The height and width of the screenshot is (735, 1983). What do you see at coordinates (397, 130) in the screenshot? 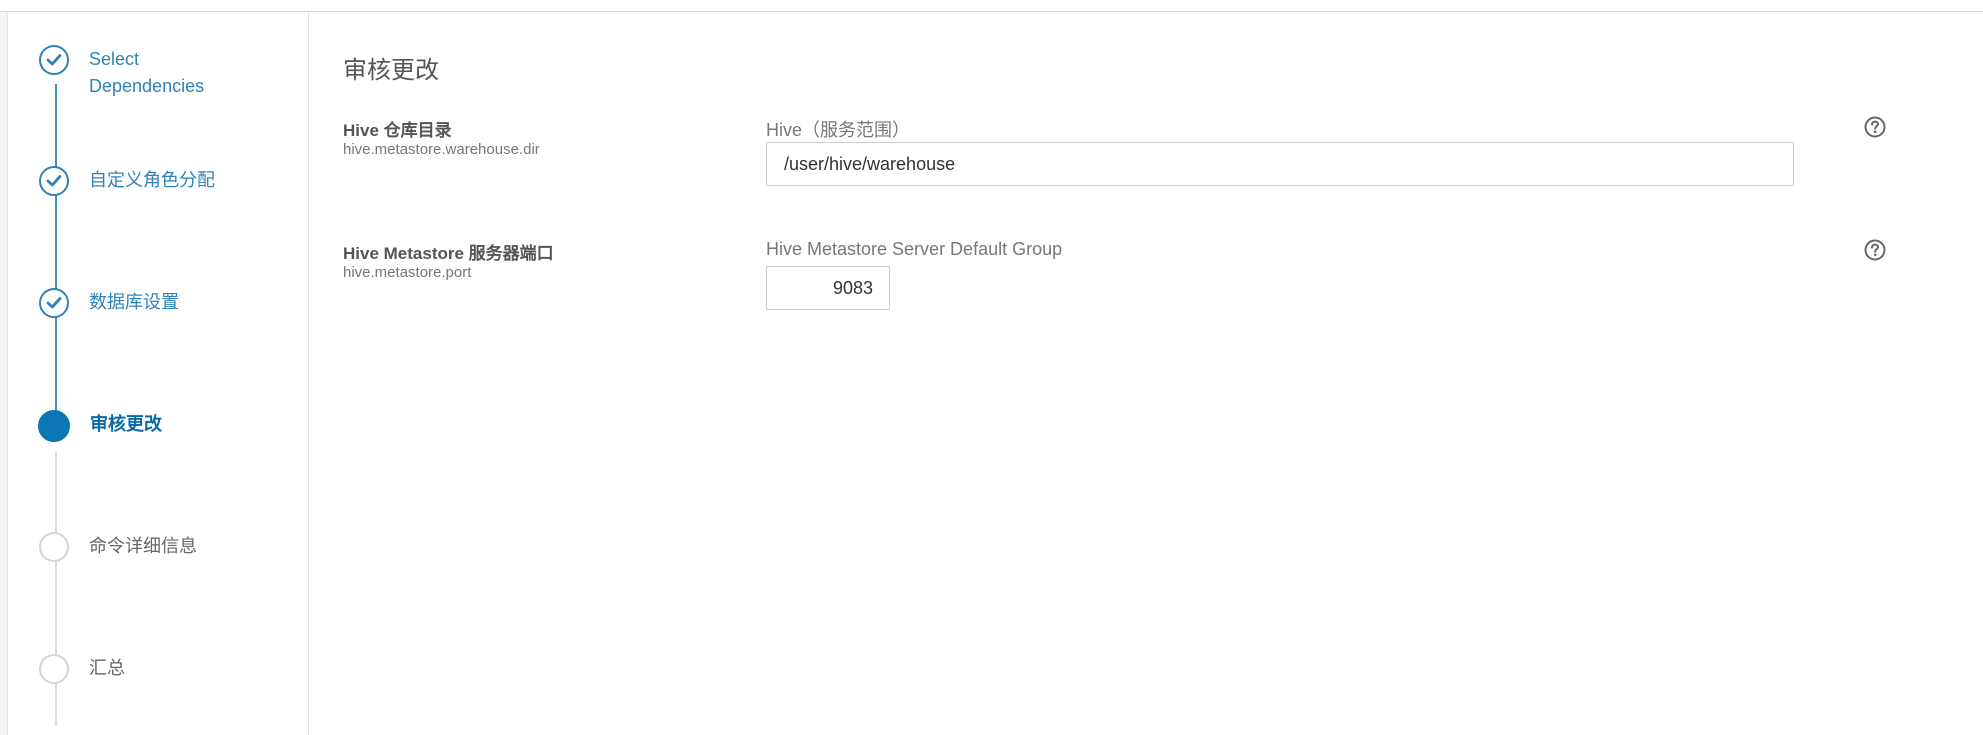
I see `property-name: Hive 仓库目录` at bounding box center [397, 130].